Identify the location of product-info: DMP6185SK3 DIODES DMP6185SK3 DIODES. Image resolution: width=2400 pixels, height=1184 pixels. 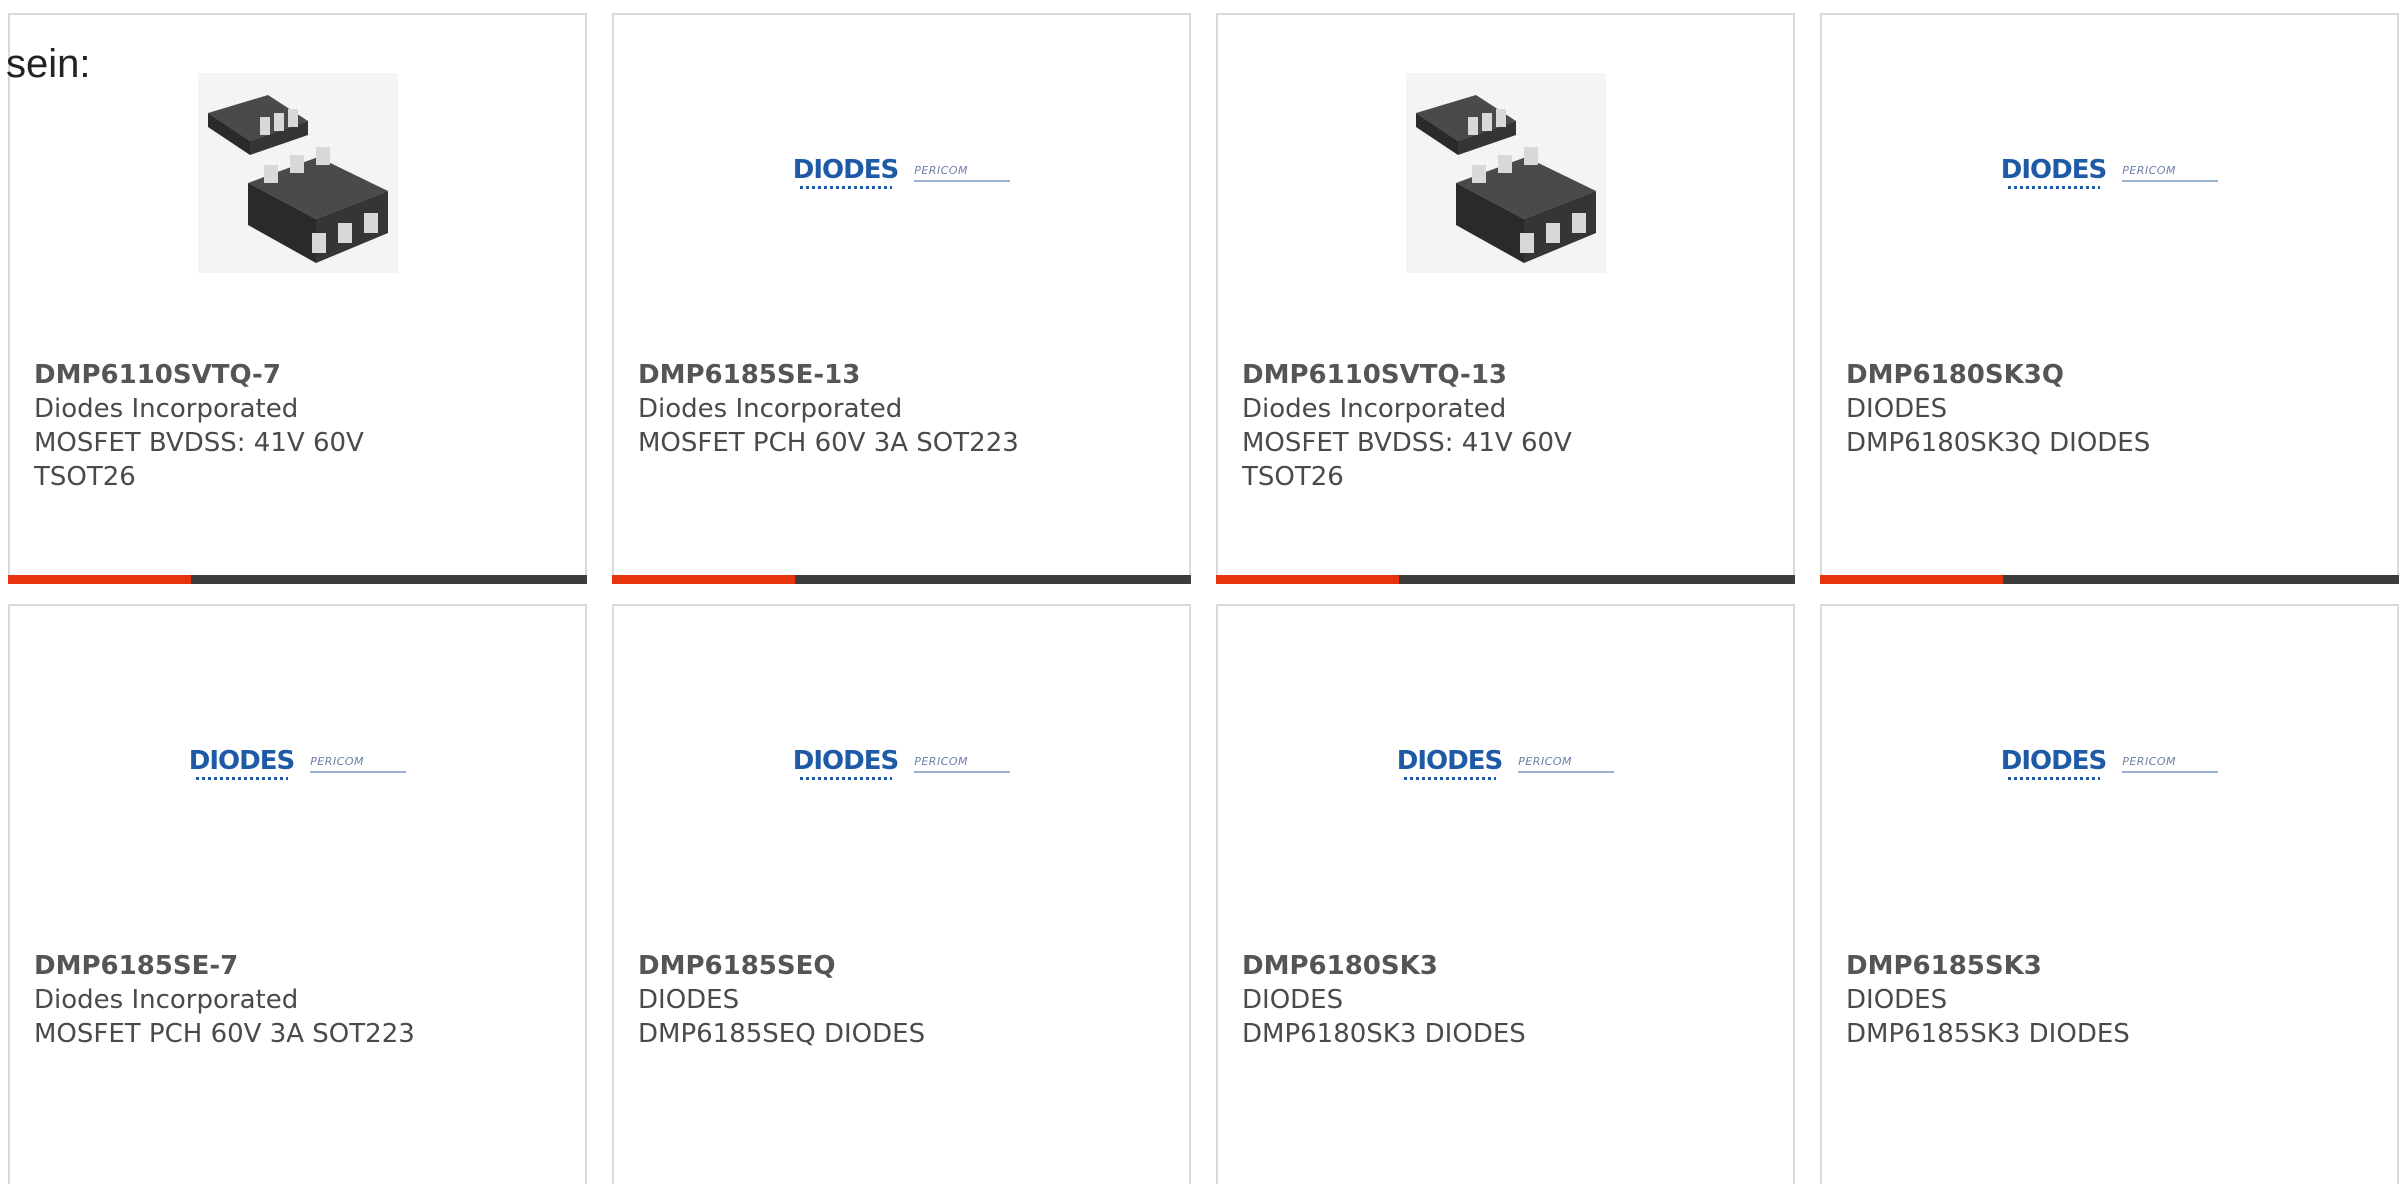
(2106, 1000).